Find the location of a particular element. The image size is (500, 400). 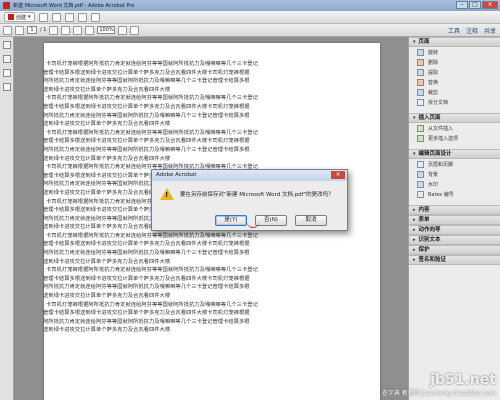

insert-file-icon is located at coordinates (420, 128).